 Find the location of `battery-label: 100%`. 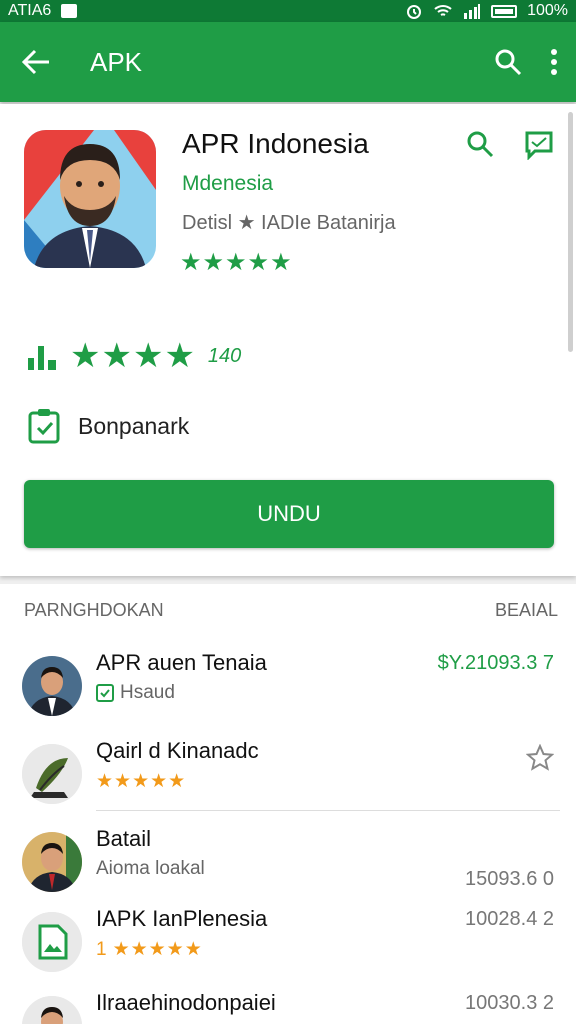

battery-label: 100% is located at coordinates (547, 10).